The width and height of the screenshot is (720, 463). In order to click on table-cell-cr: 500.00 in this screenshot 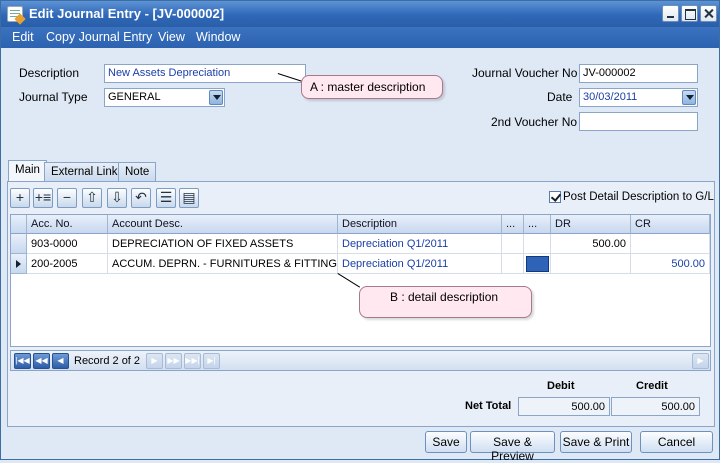, I will do `click(670, 264)`.